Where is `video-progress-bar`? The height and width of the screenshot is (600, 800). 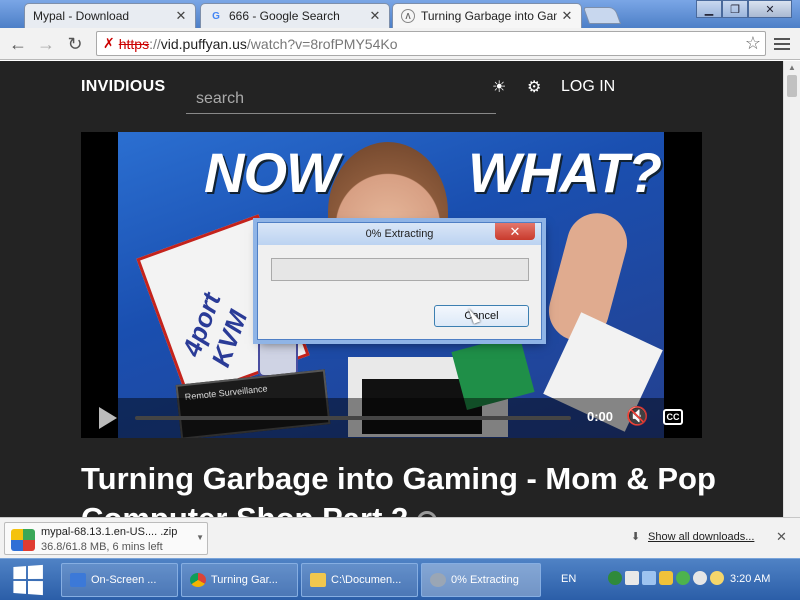 video-progress-bar is located at coordinates (353, 418).